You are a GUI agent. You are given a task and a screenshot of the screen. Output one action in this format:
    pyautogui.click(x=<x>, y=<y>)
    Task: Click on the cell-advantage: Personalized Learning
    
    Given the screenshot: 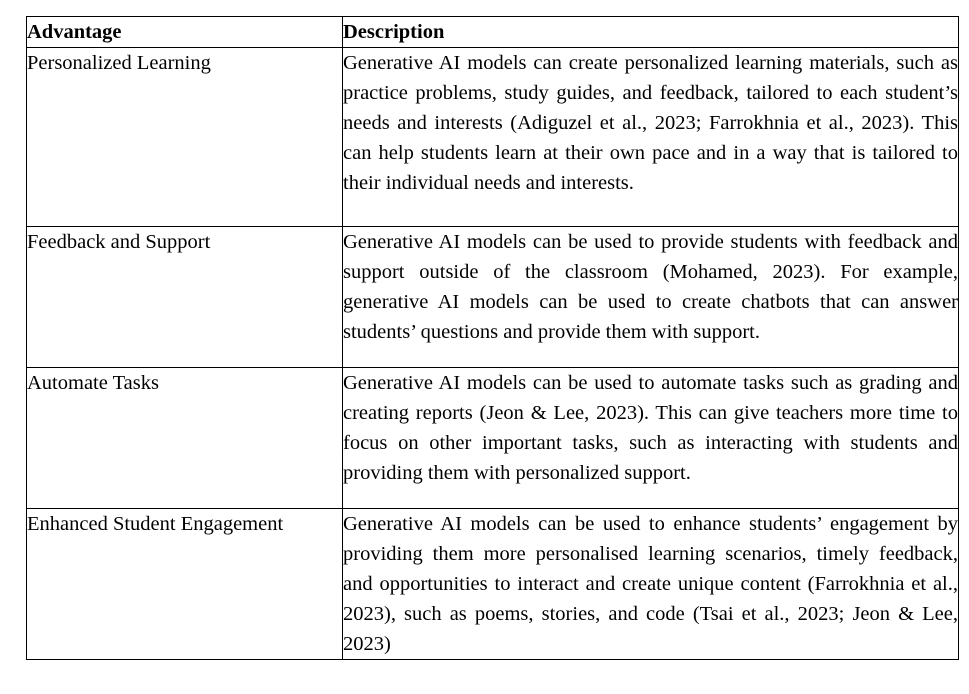 What is the action you would take?
    pyautogui.click(x=184, y=137)
    